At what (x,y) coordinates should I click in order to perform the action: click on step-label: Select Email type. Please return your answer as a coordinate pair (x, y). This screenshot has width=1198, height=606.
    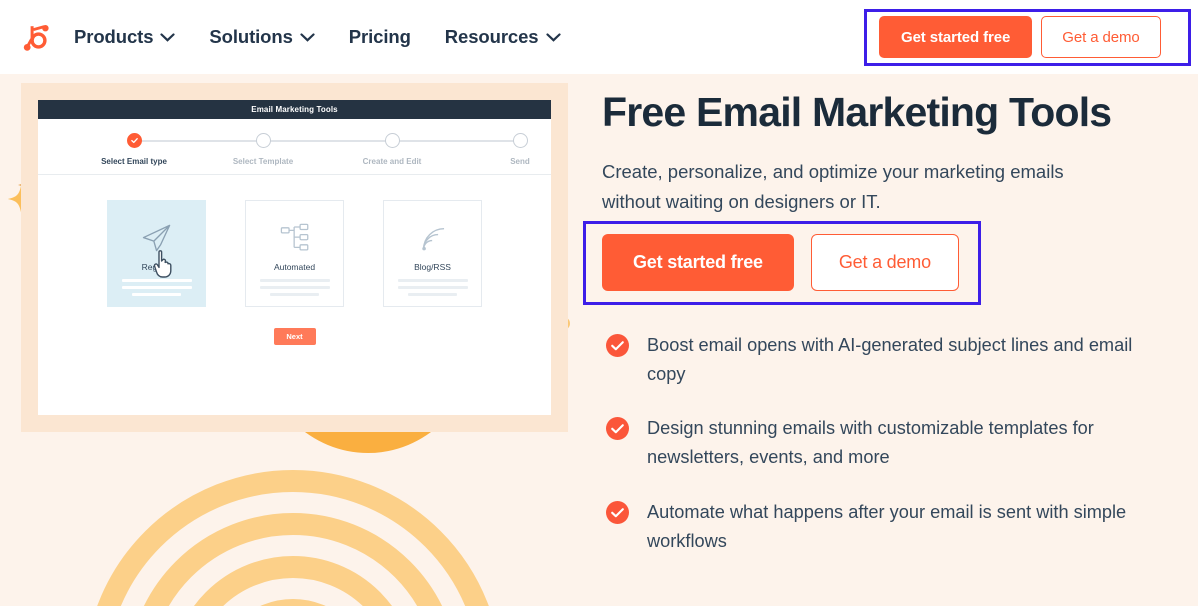
    Looking at the image, I should click on (134, 161).